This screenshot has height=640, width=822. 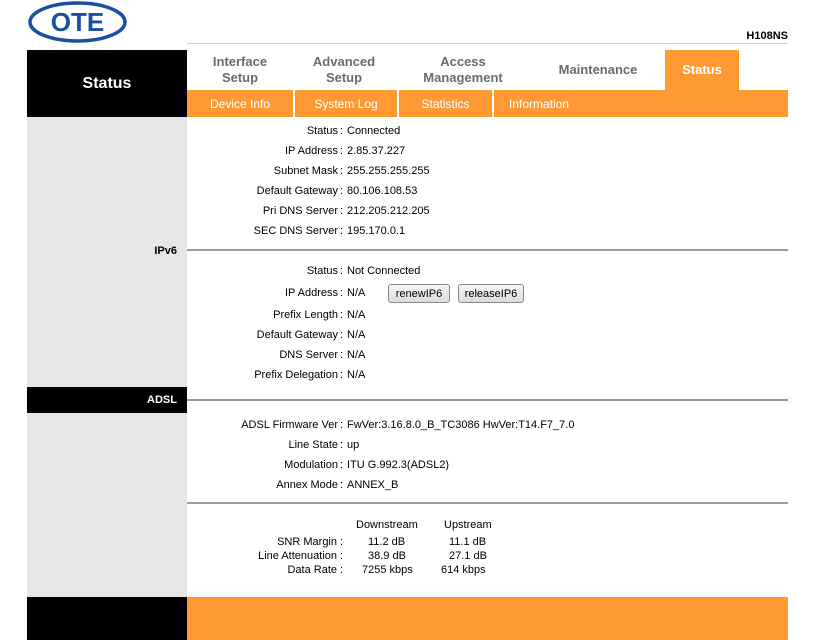 I want to click on field-value: ITU G.992.3(ADSL2), so click(x=398, y=465).